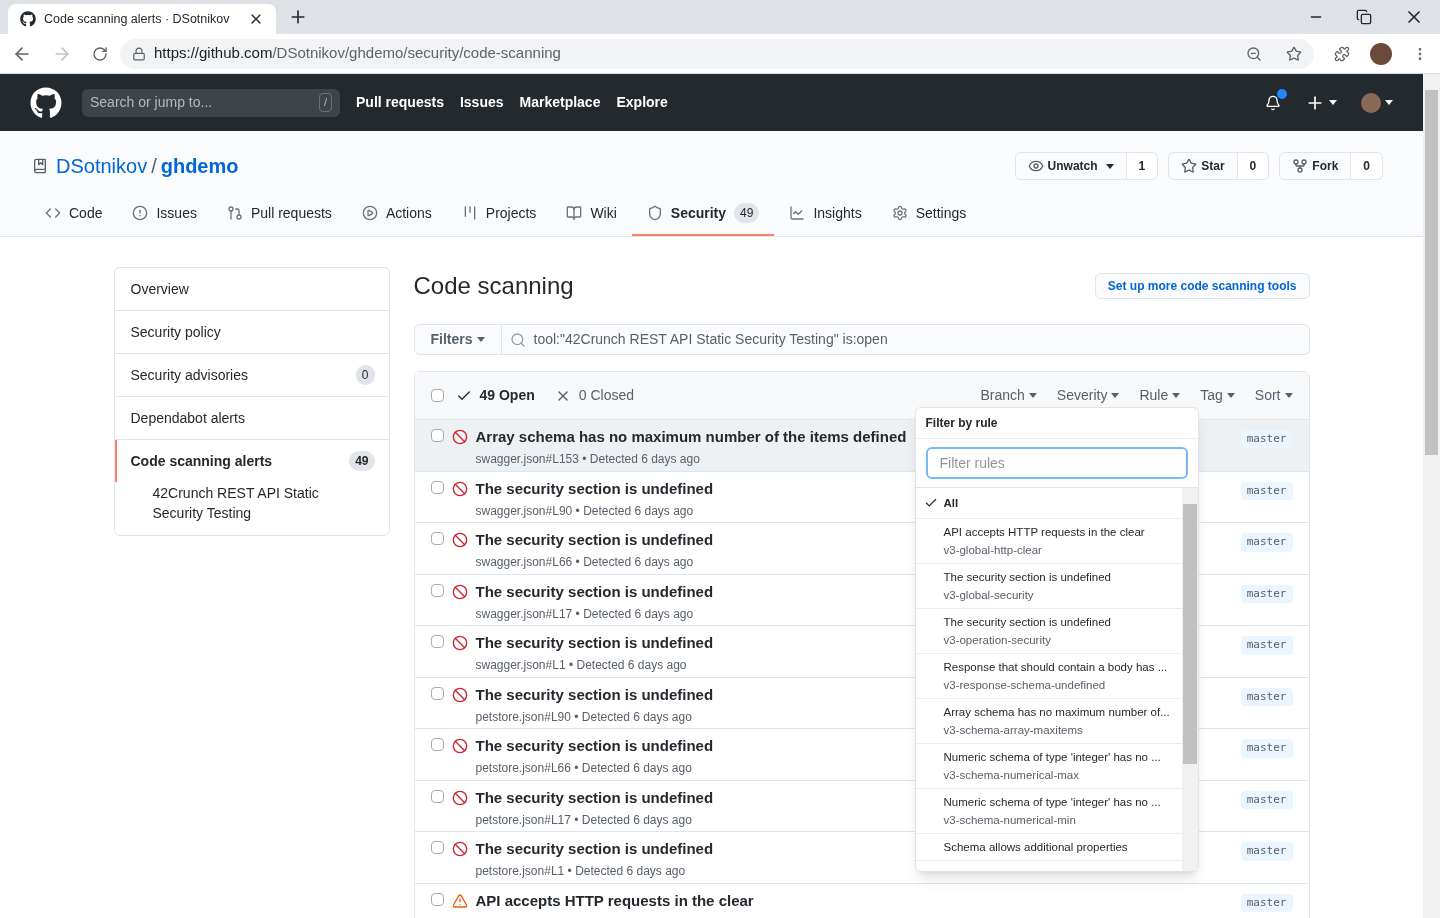 This screenshot has width=1440, height=918. I want to click on sidebar-subitem: 42Crunch REST API Static Security Testing, so click(251, 508).